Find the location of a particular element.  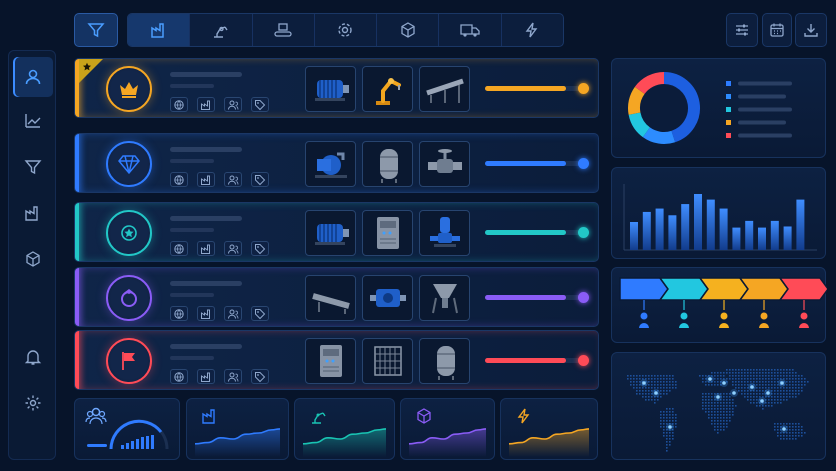

sliders-icon is located at coordinates (742, 30).